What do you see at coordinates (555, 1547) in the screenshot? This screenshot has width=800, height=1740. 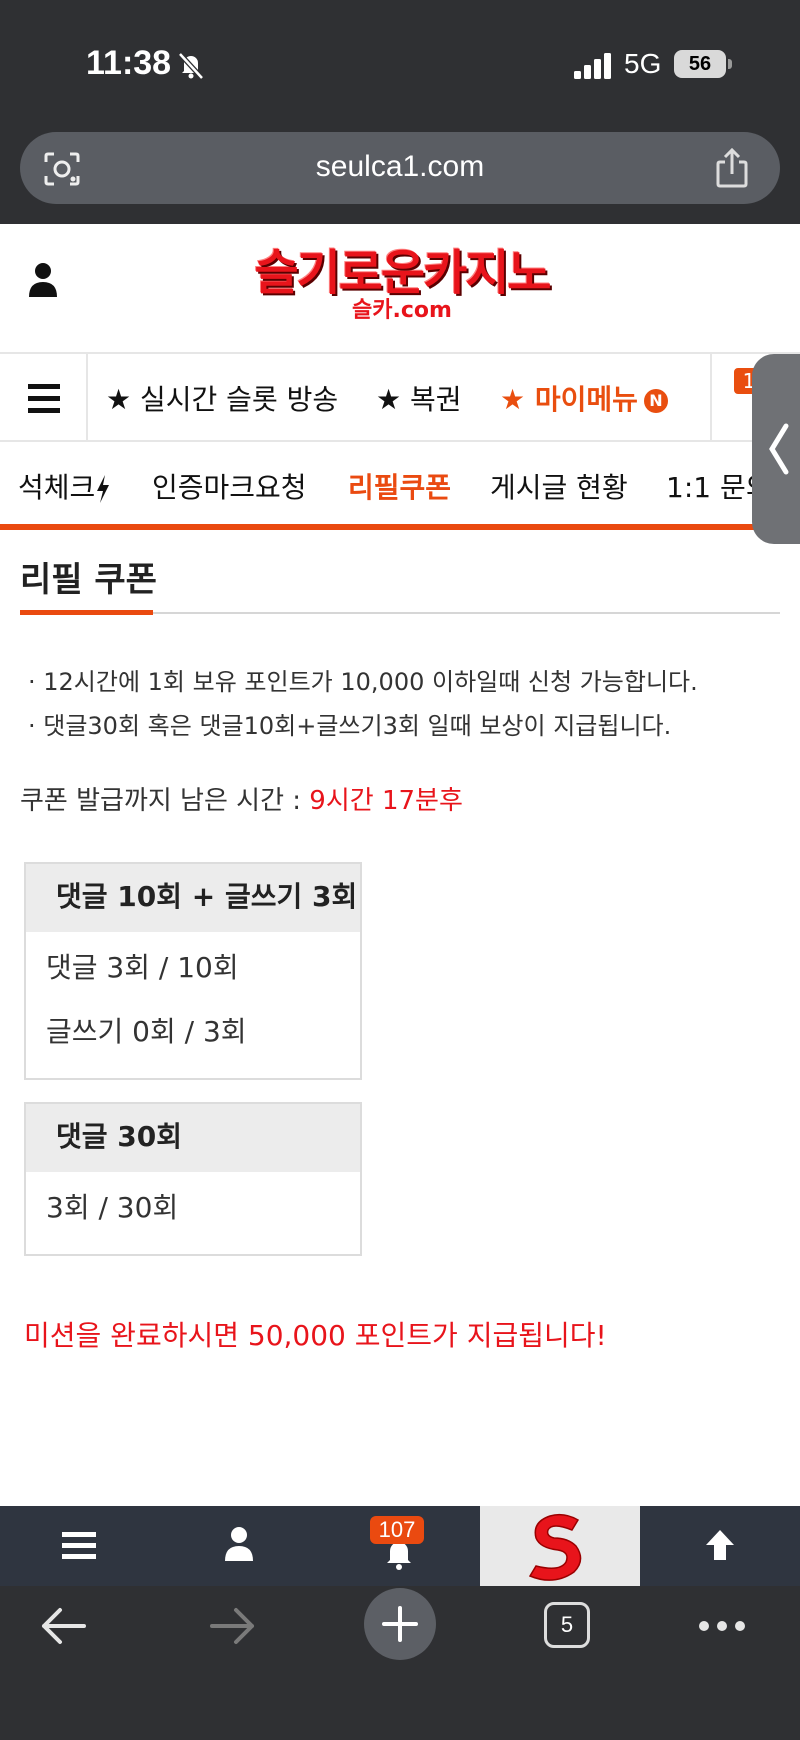 I see `s-logo-icon` at bounding box center [555, 1547].